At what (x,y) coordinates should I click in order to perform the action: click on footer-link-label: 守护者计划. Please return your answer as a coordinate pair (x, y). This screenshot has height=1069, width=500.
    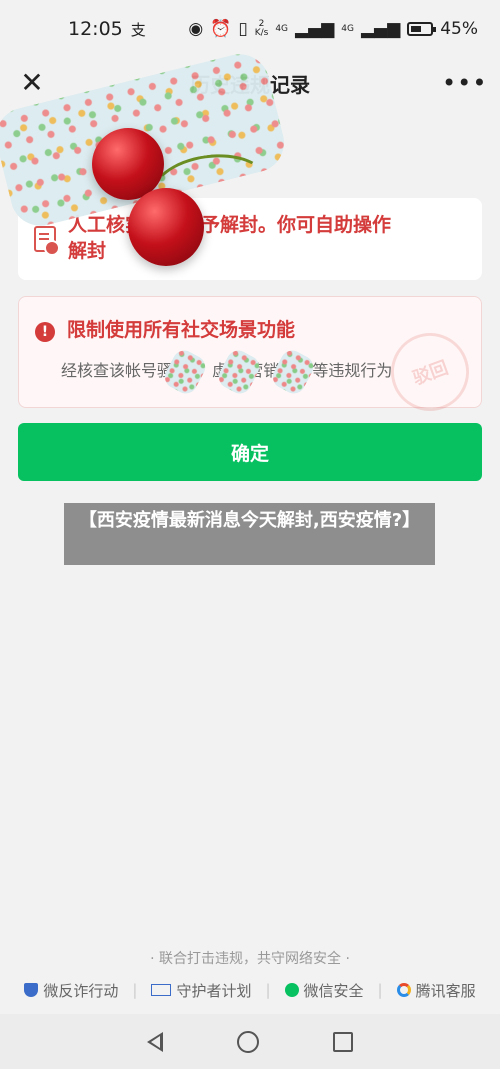
    Looking at the image, I should click on (214, 990).